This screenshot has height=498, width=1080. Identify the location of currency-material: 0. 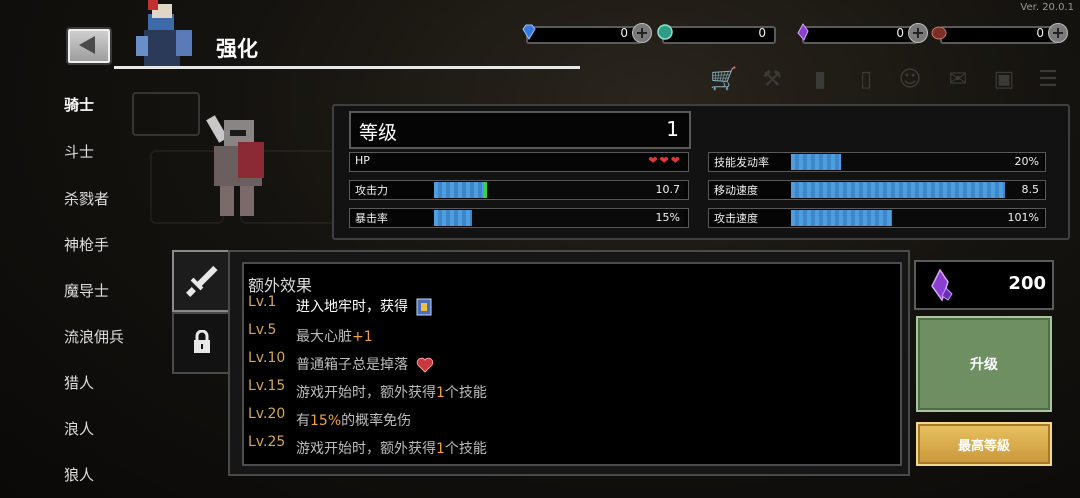
(1000, 34).